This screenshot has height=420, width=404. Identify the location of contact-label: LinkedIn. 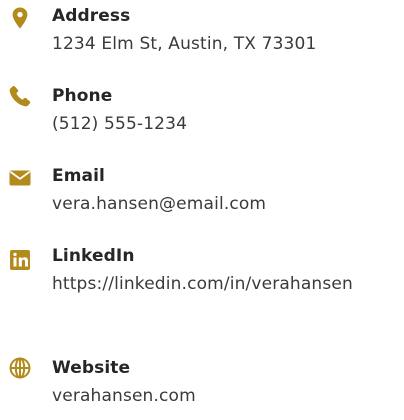
(93, 256).